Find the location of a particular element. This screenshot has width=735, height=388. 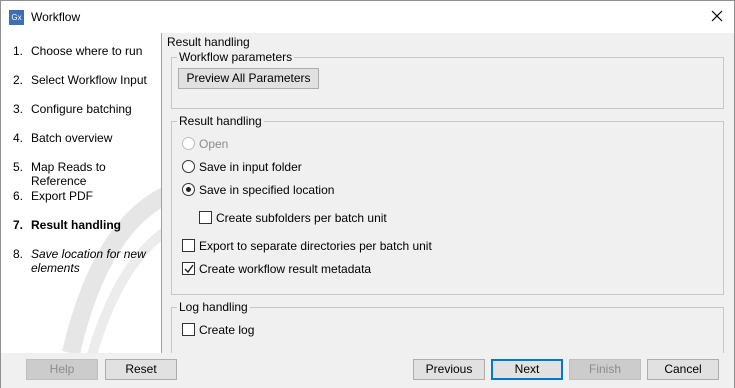

dialog-footer: Help Reset Previous Next Finish Cancel is located at coordinates (367, 370).